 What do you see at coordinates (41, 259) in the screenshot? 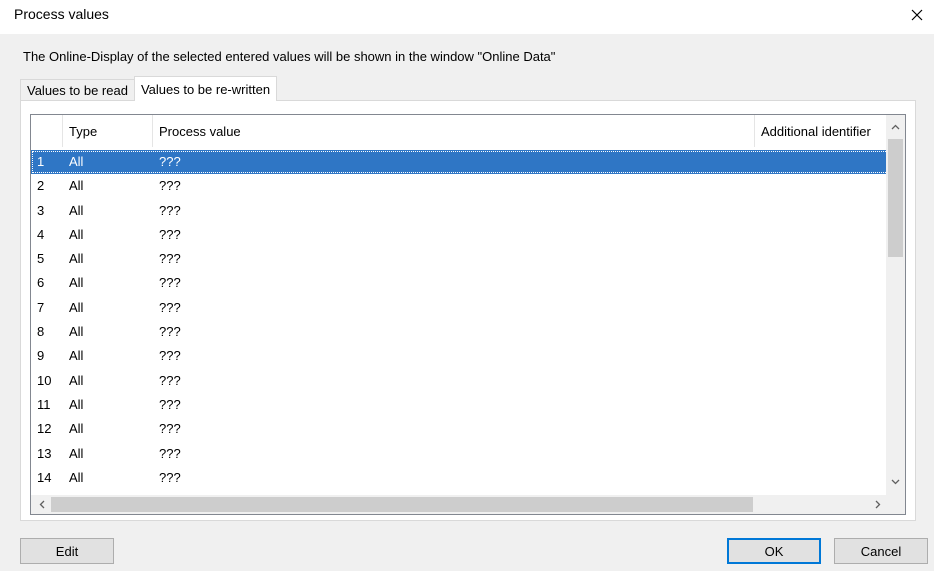
I see `row-number: 5` at bounding box center [41, 259].